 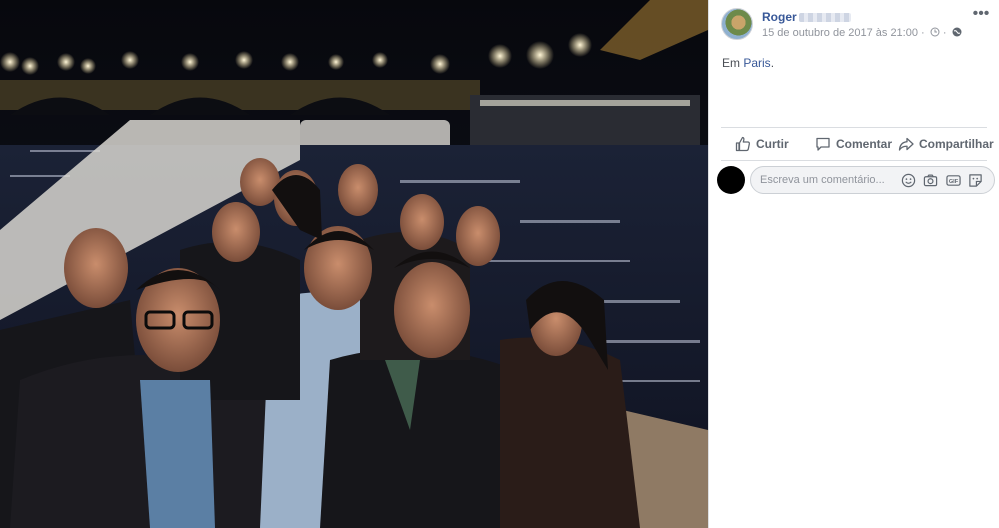 I want to click on place-link: Paris, so click(x=756, y=63).